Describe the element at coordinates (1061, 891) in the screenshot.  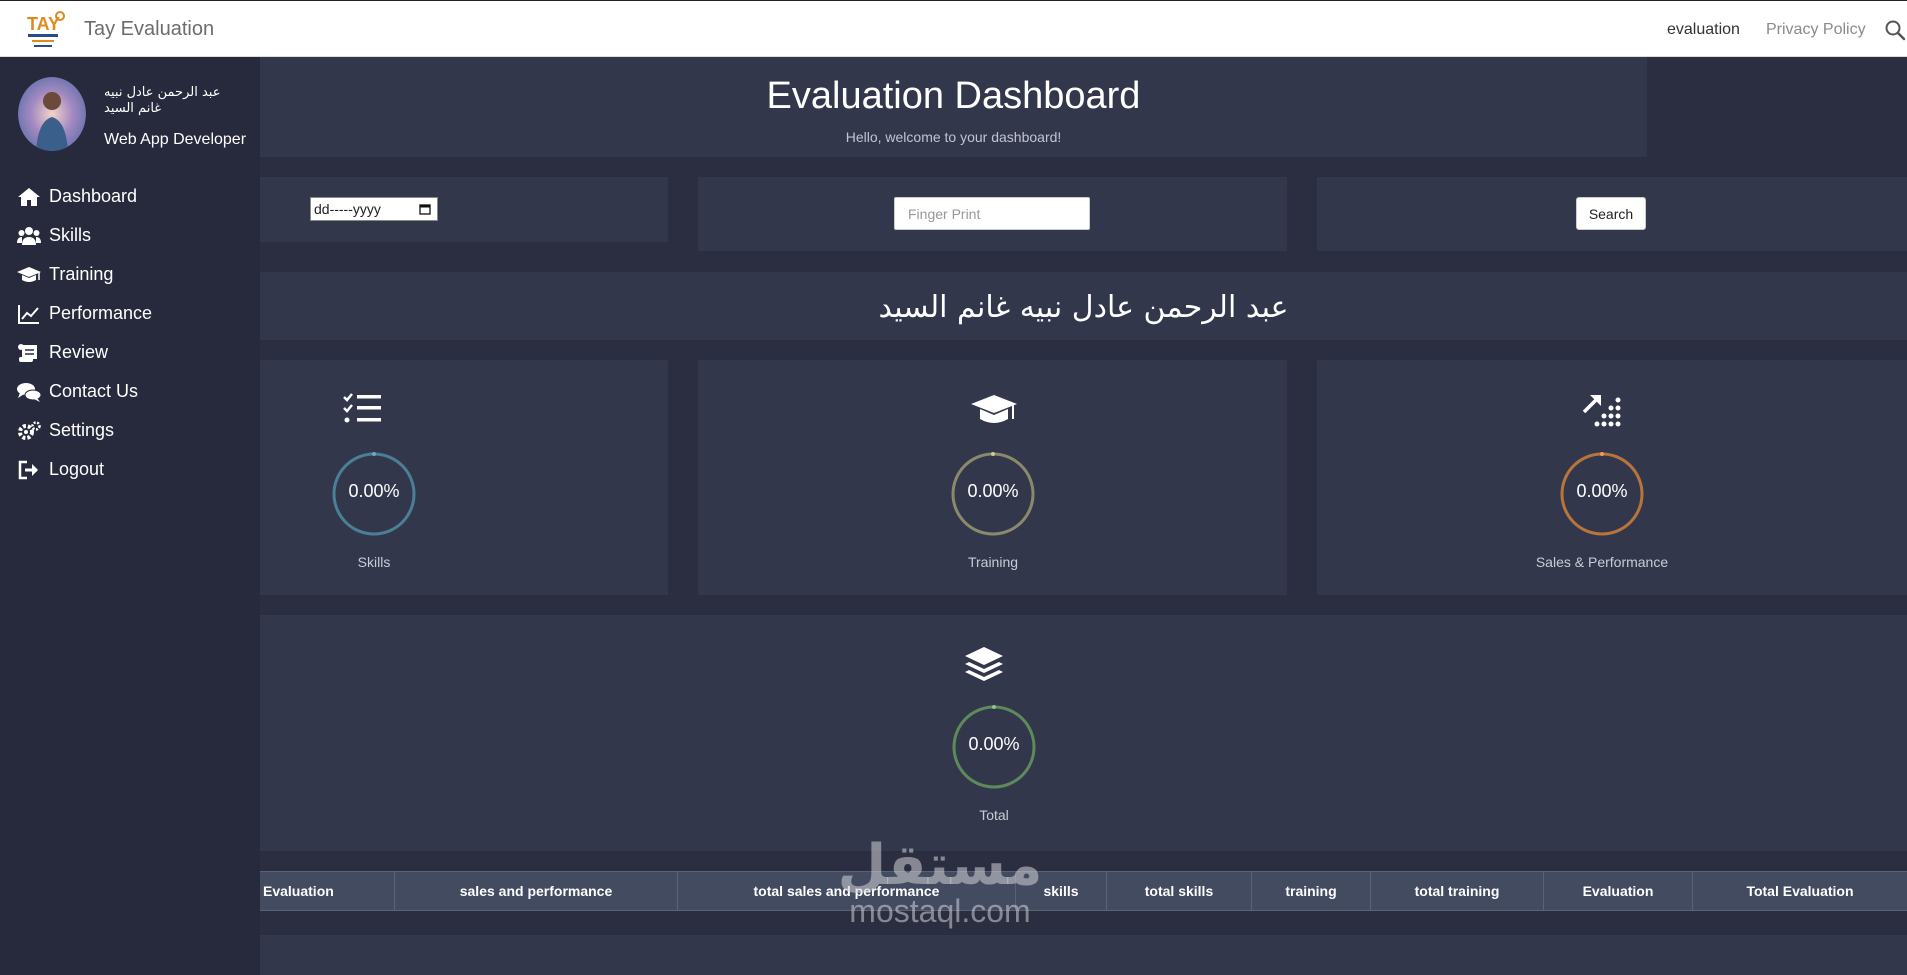
I see `table-header-skills: skills` at that location.